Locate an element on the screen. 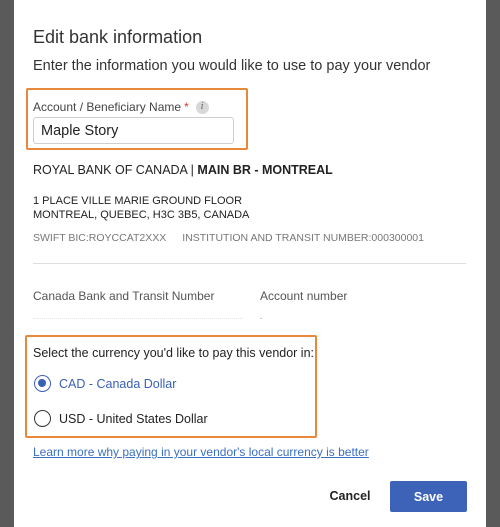 The image size is (500, 527). radio-usd is located at coordinates (42, 418).